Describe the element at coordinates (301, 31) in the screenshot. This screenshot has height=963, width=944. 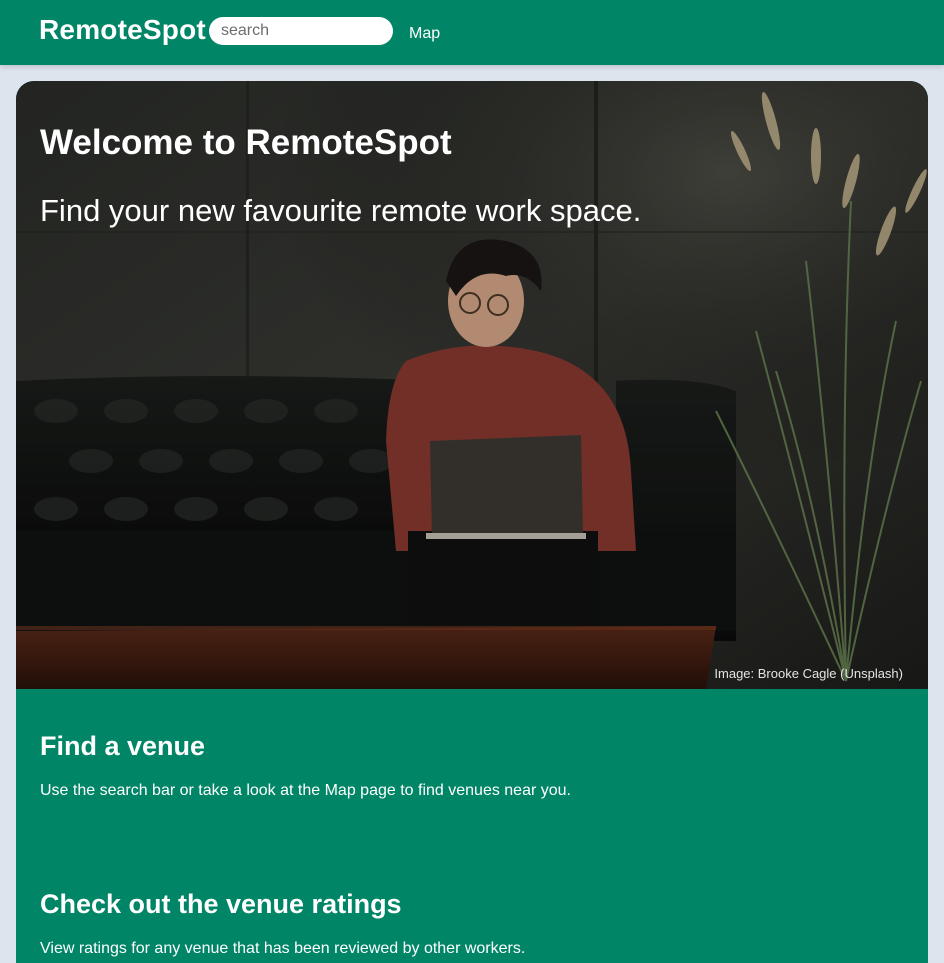
I see `search-input` at that location.